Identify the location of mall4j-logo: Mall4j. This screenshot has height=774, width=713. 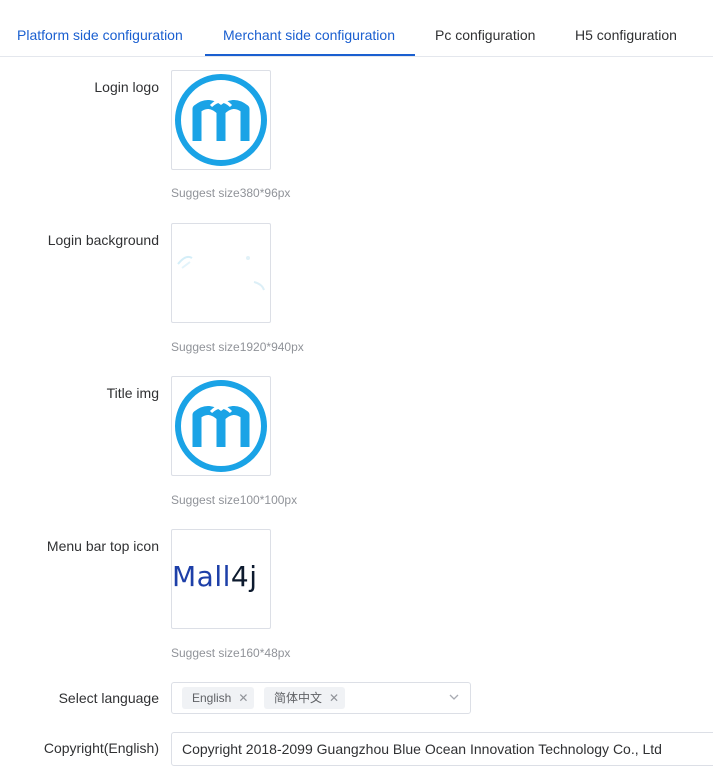
(214, 576).